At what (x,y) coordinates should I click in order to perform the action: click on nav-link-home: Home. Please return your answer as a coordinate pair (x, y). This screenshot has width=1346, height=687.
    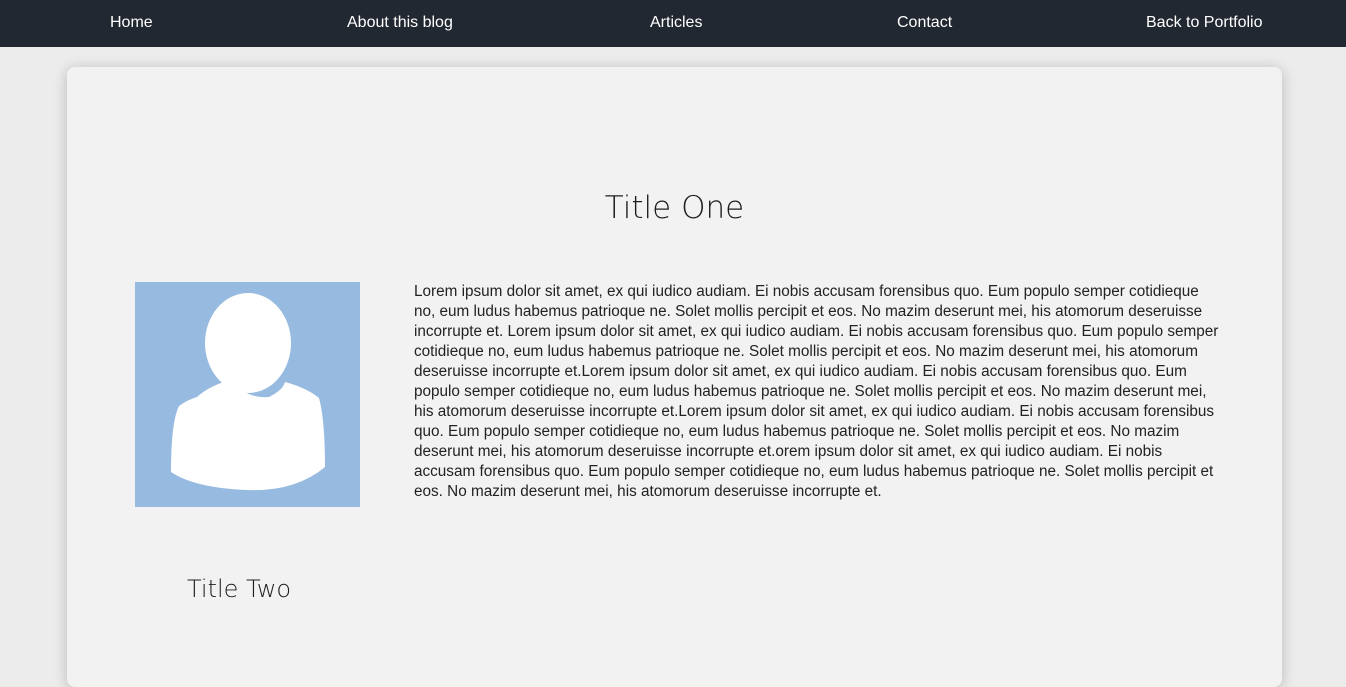
    Looking at the image, I should click on (131, 23).